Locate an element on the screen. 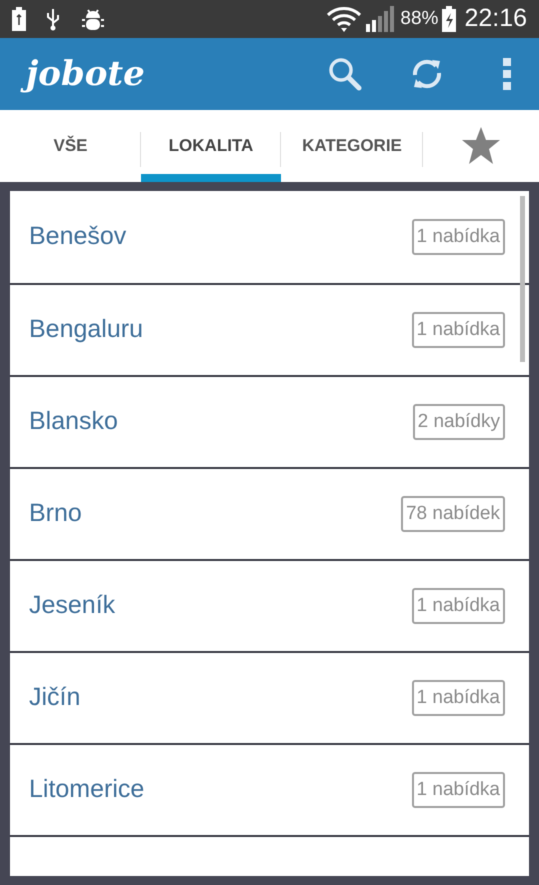  location-name: Blansko is located at coordinates (74, 422).